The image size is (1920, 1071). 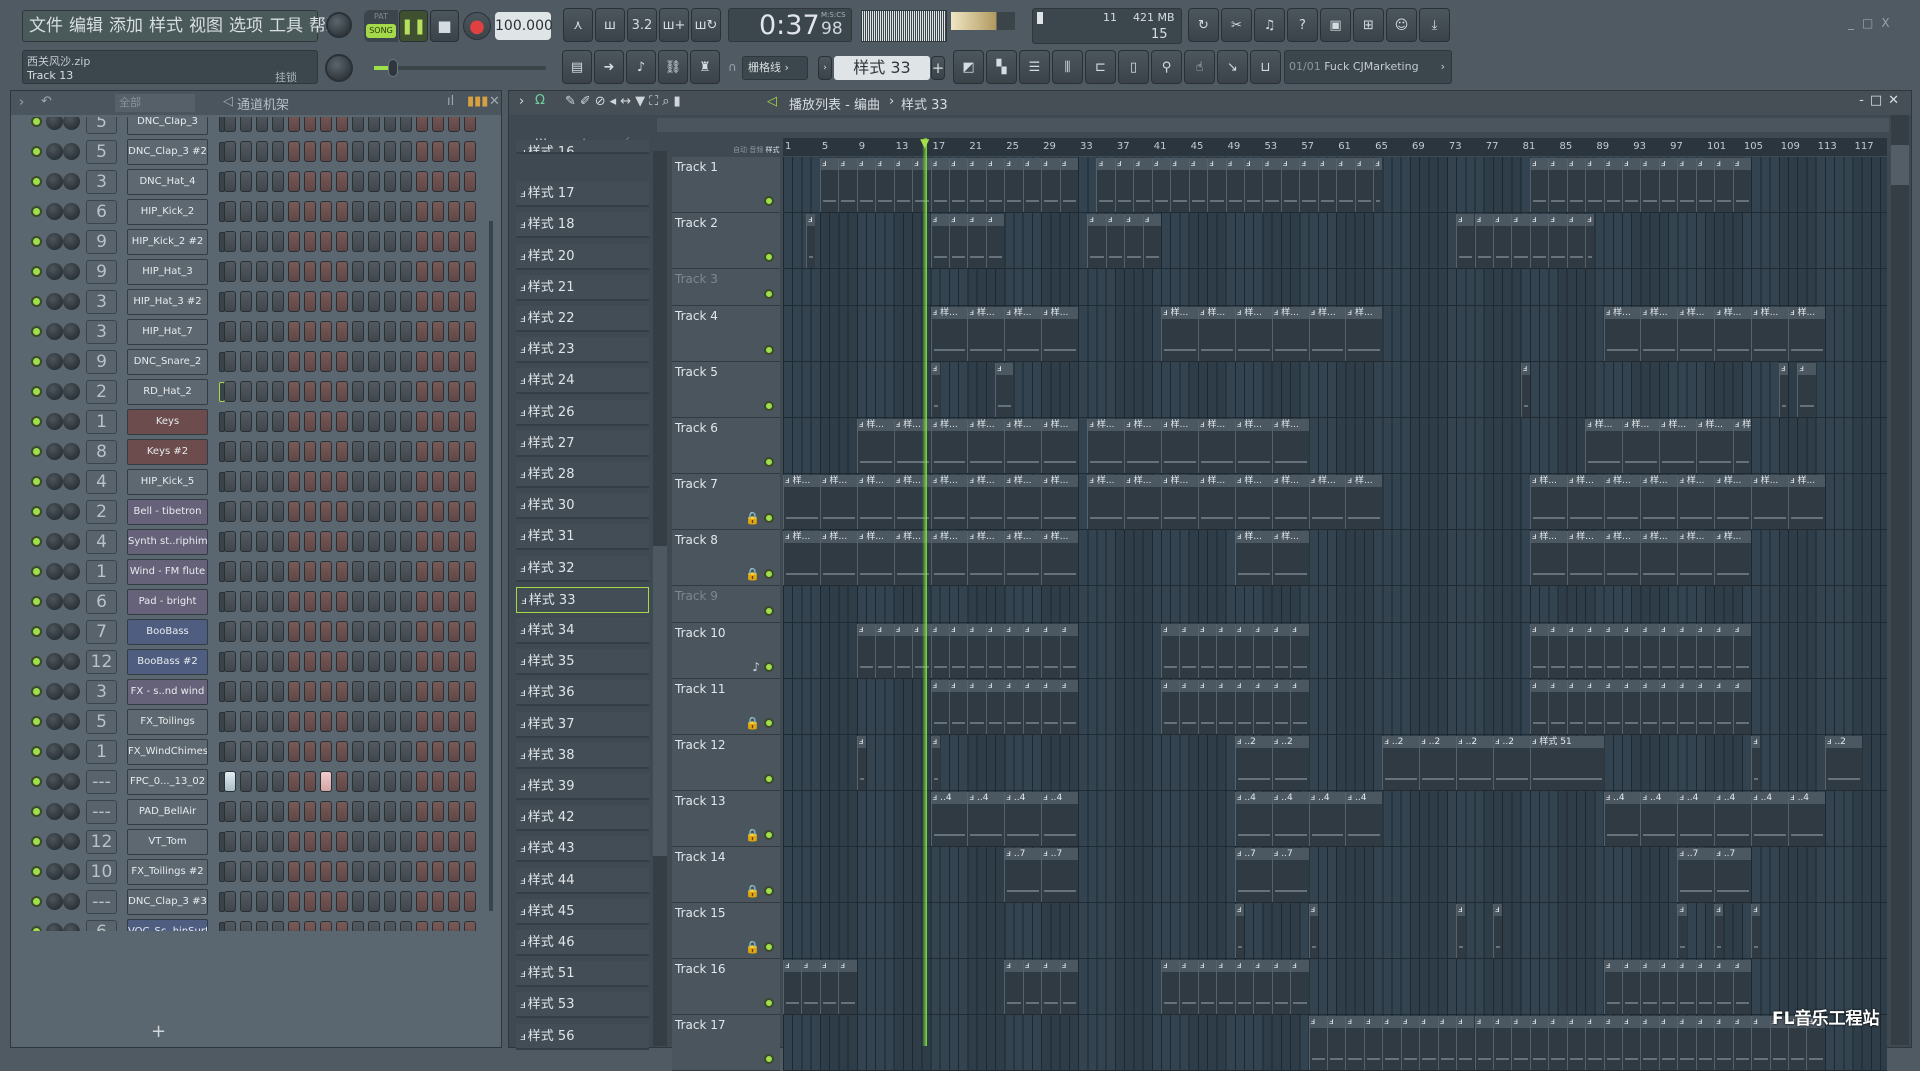 I want to click on play-icon: ›, so click(x=521, y=101).